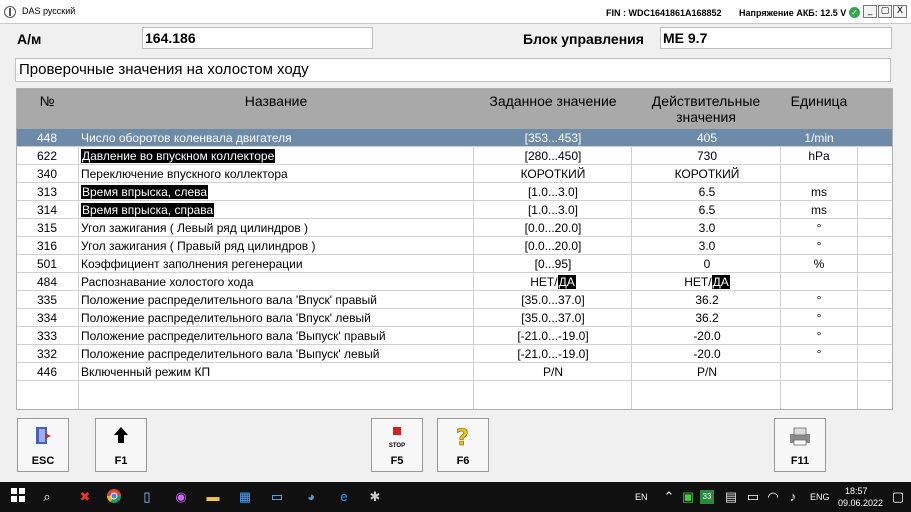 The height and width of the screenshot is (512, 911). I want to click on tray-chevron-icon: ⌃, so click(669, 497).